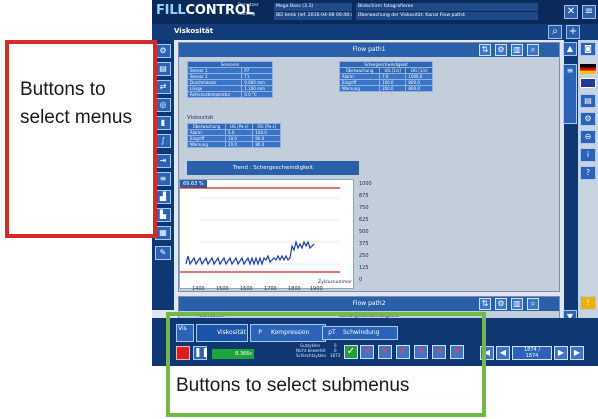 This screenshot has width=598, height=419. What do you see at coordinates (326, 364) in the screenshot?
I see `submenu-annotation-box` at bounding box center [326, 364].